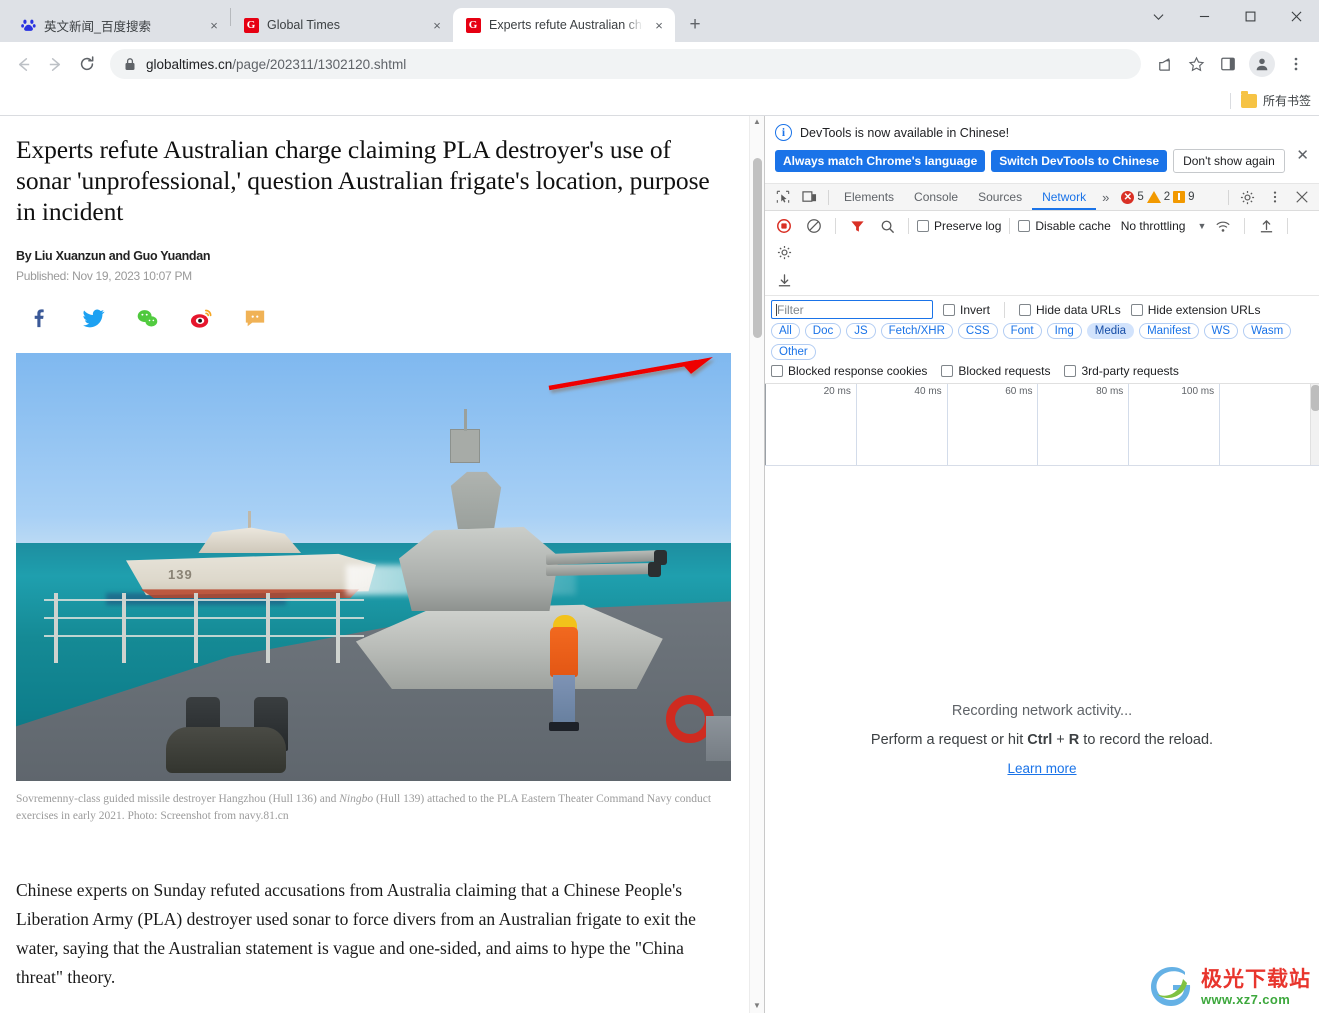  Describe the element at coordinates (1266, 226) in the screenshot. I see `import-har-icon` at that location.